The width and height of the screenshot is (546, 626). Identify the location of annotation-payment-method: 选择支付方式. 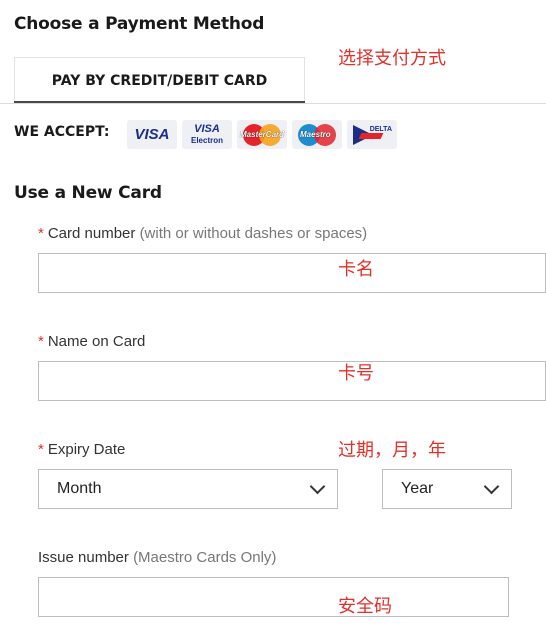
(392, 58).